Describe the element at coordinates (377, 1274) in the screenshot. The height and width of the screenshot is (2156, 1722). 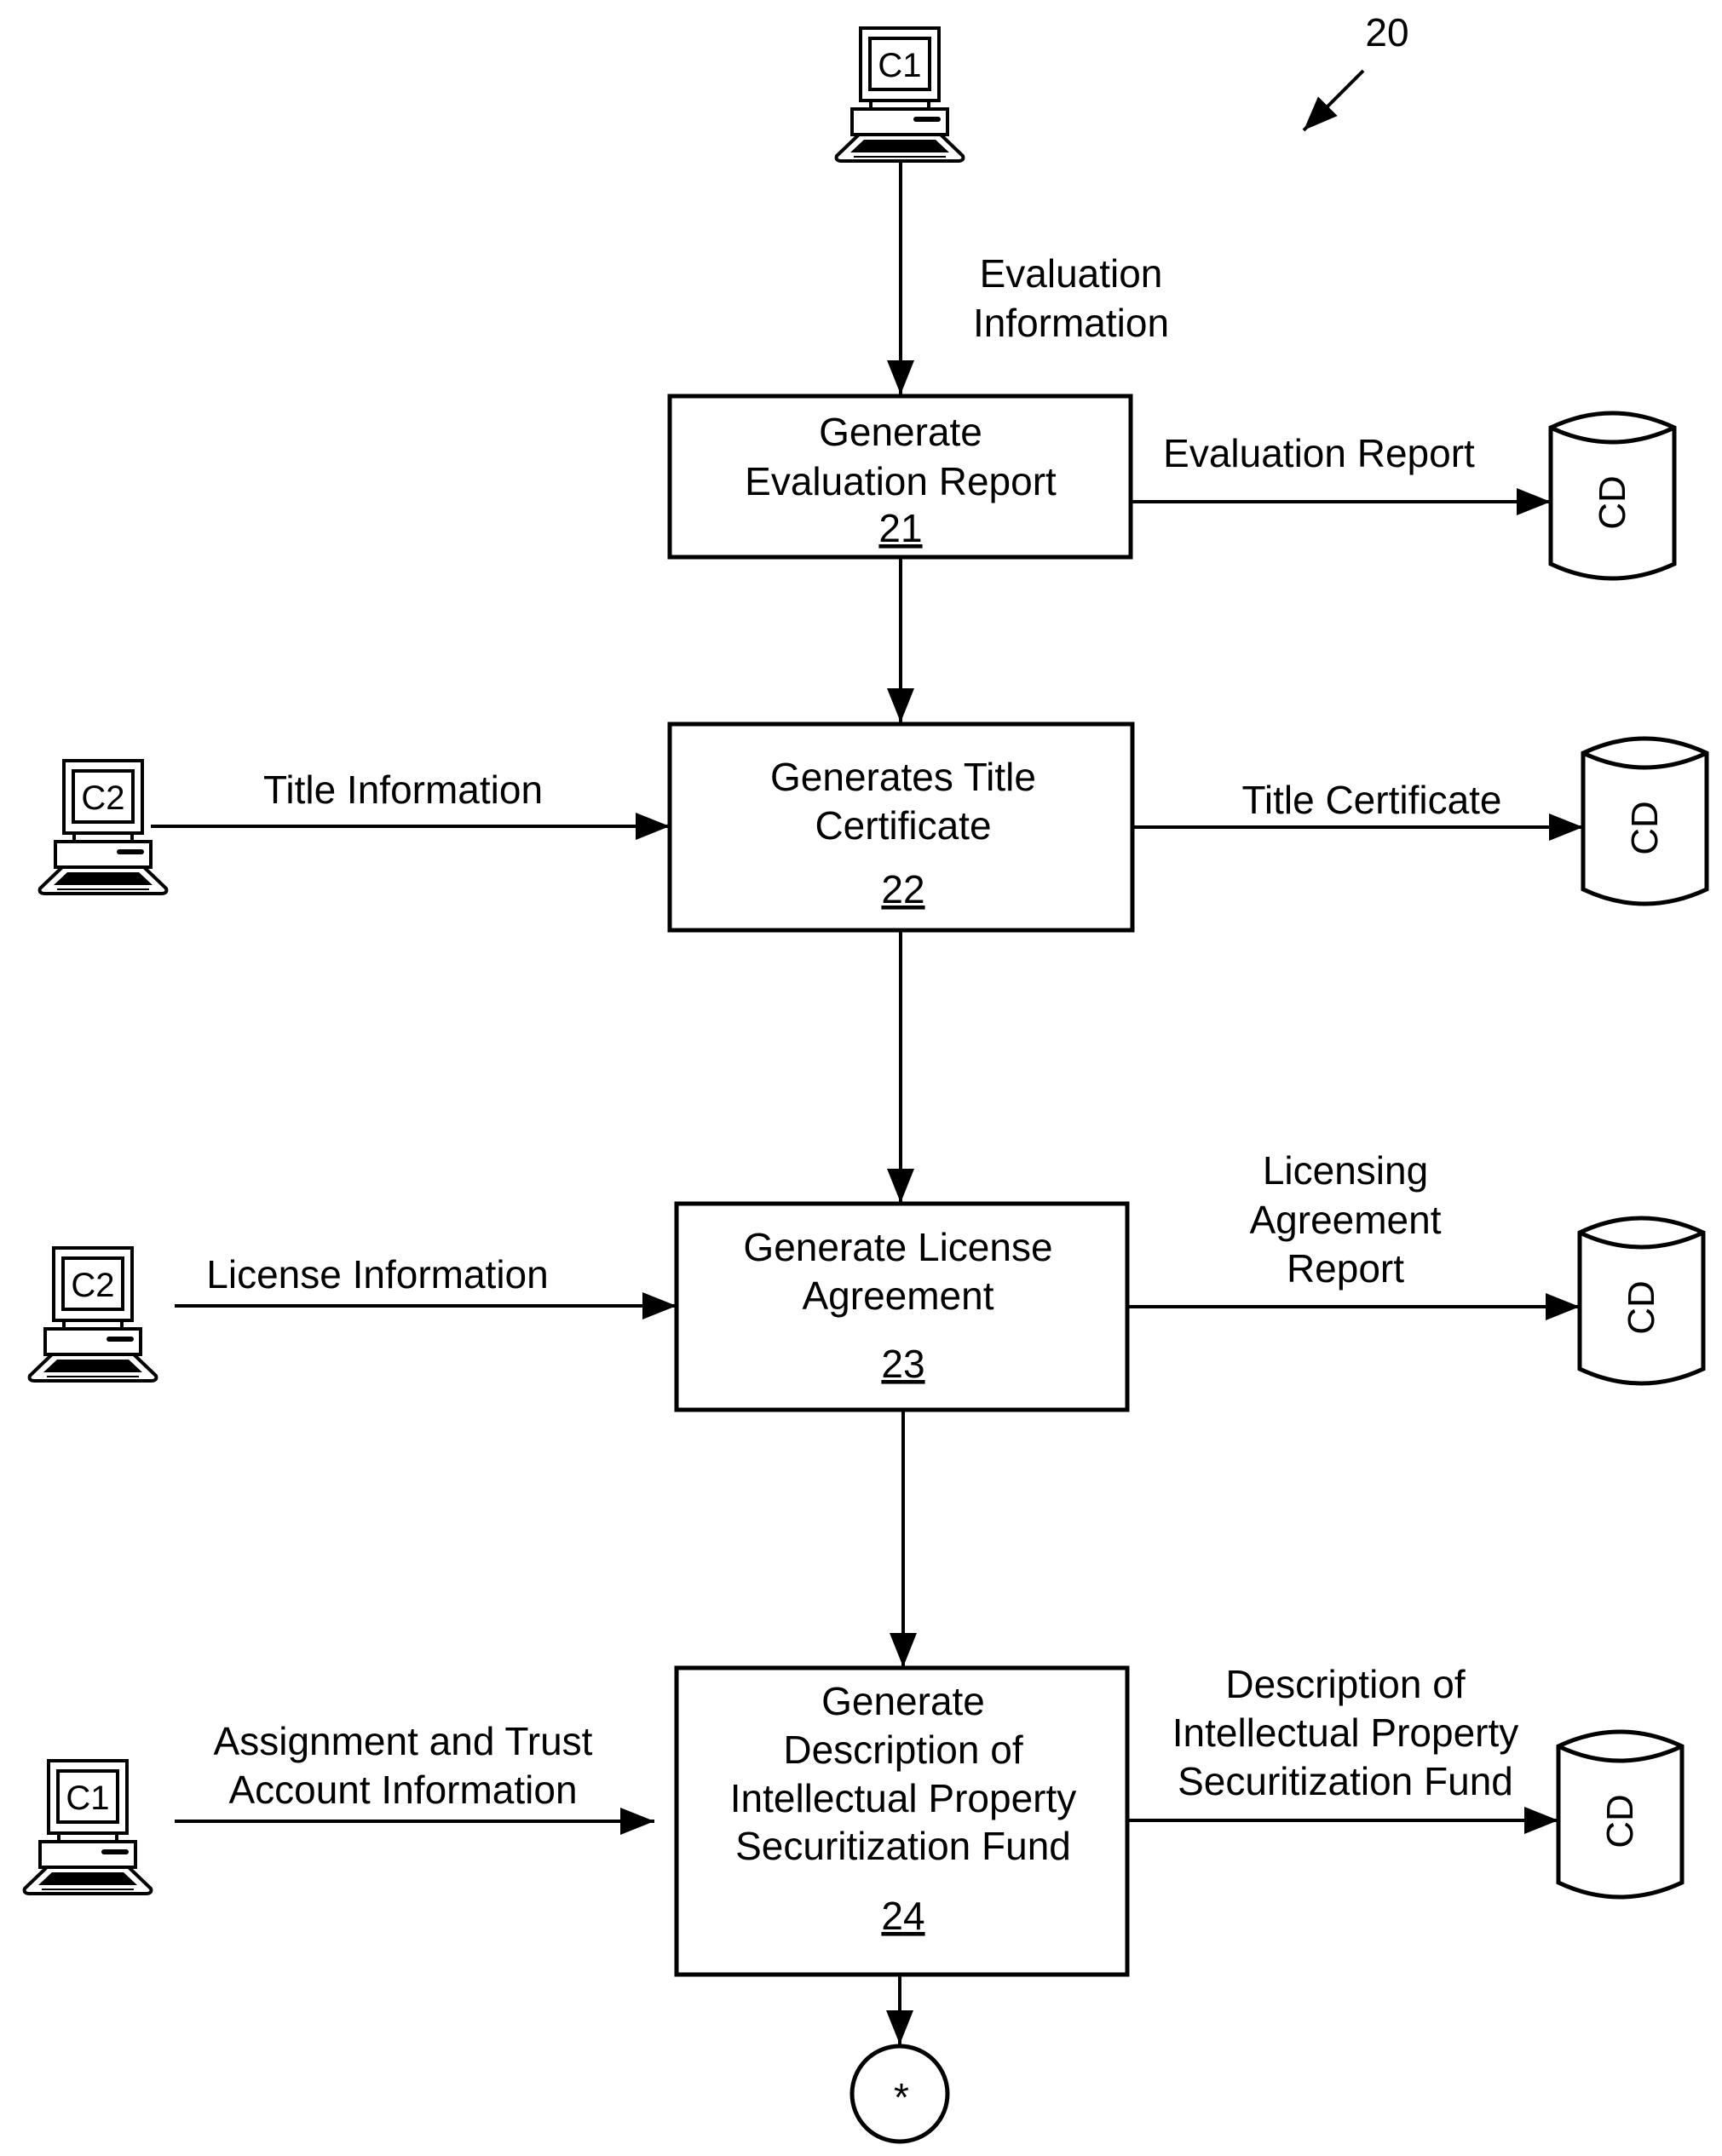
I see `flow-label-license-information: License Information` at that location.